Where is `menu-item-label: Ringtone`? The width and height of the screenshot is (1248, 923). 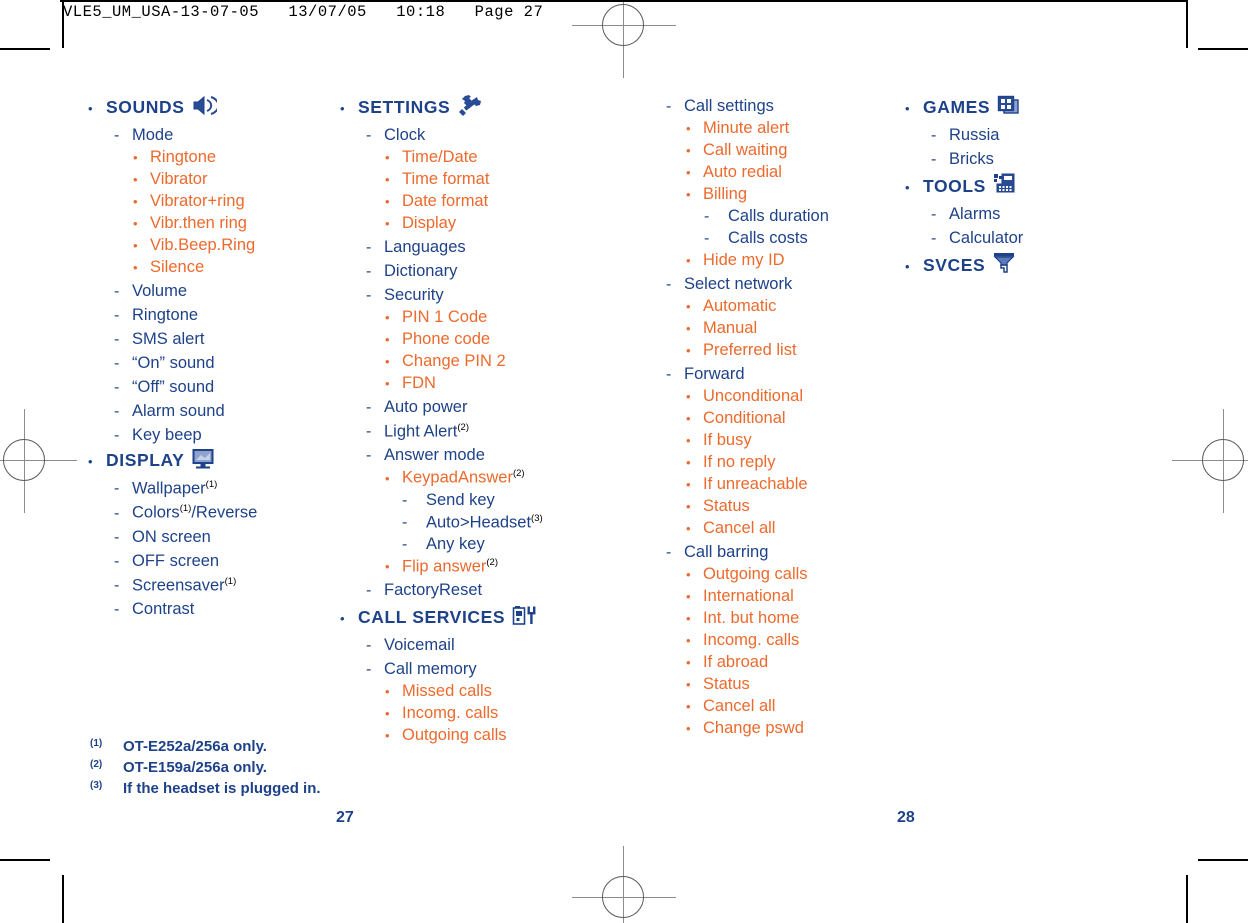 menu-item-label: Ringtone is located at coordinates (183, 157).